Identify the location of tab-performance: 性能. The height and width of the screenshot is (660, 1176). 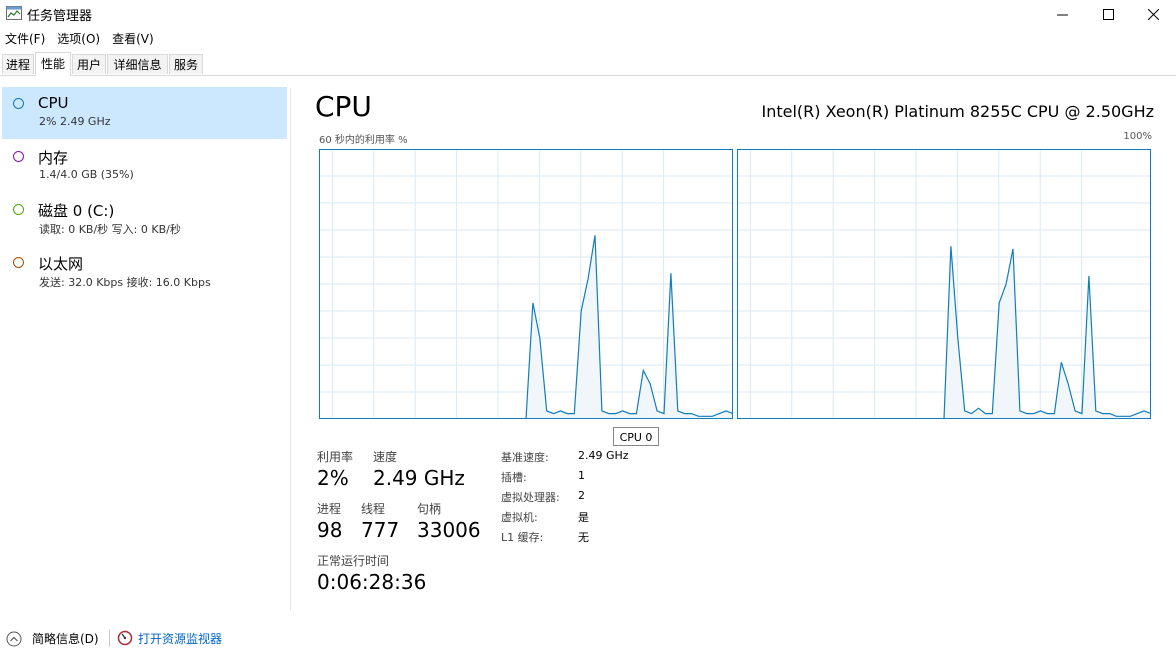
(53, 64).